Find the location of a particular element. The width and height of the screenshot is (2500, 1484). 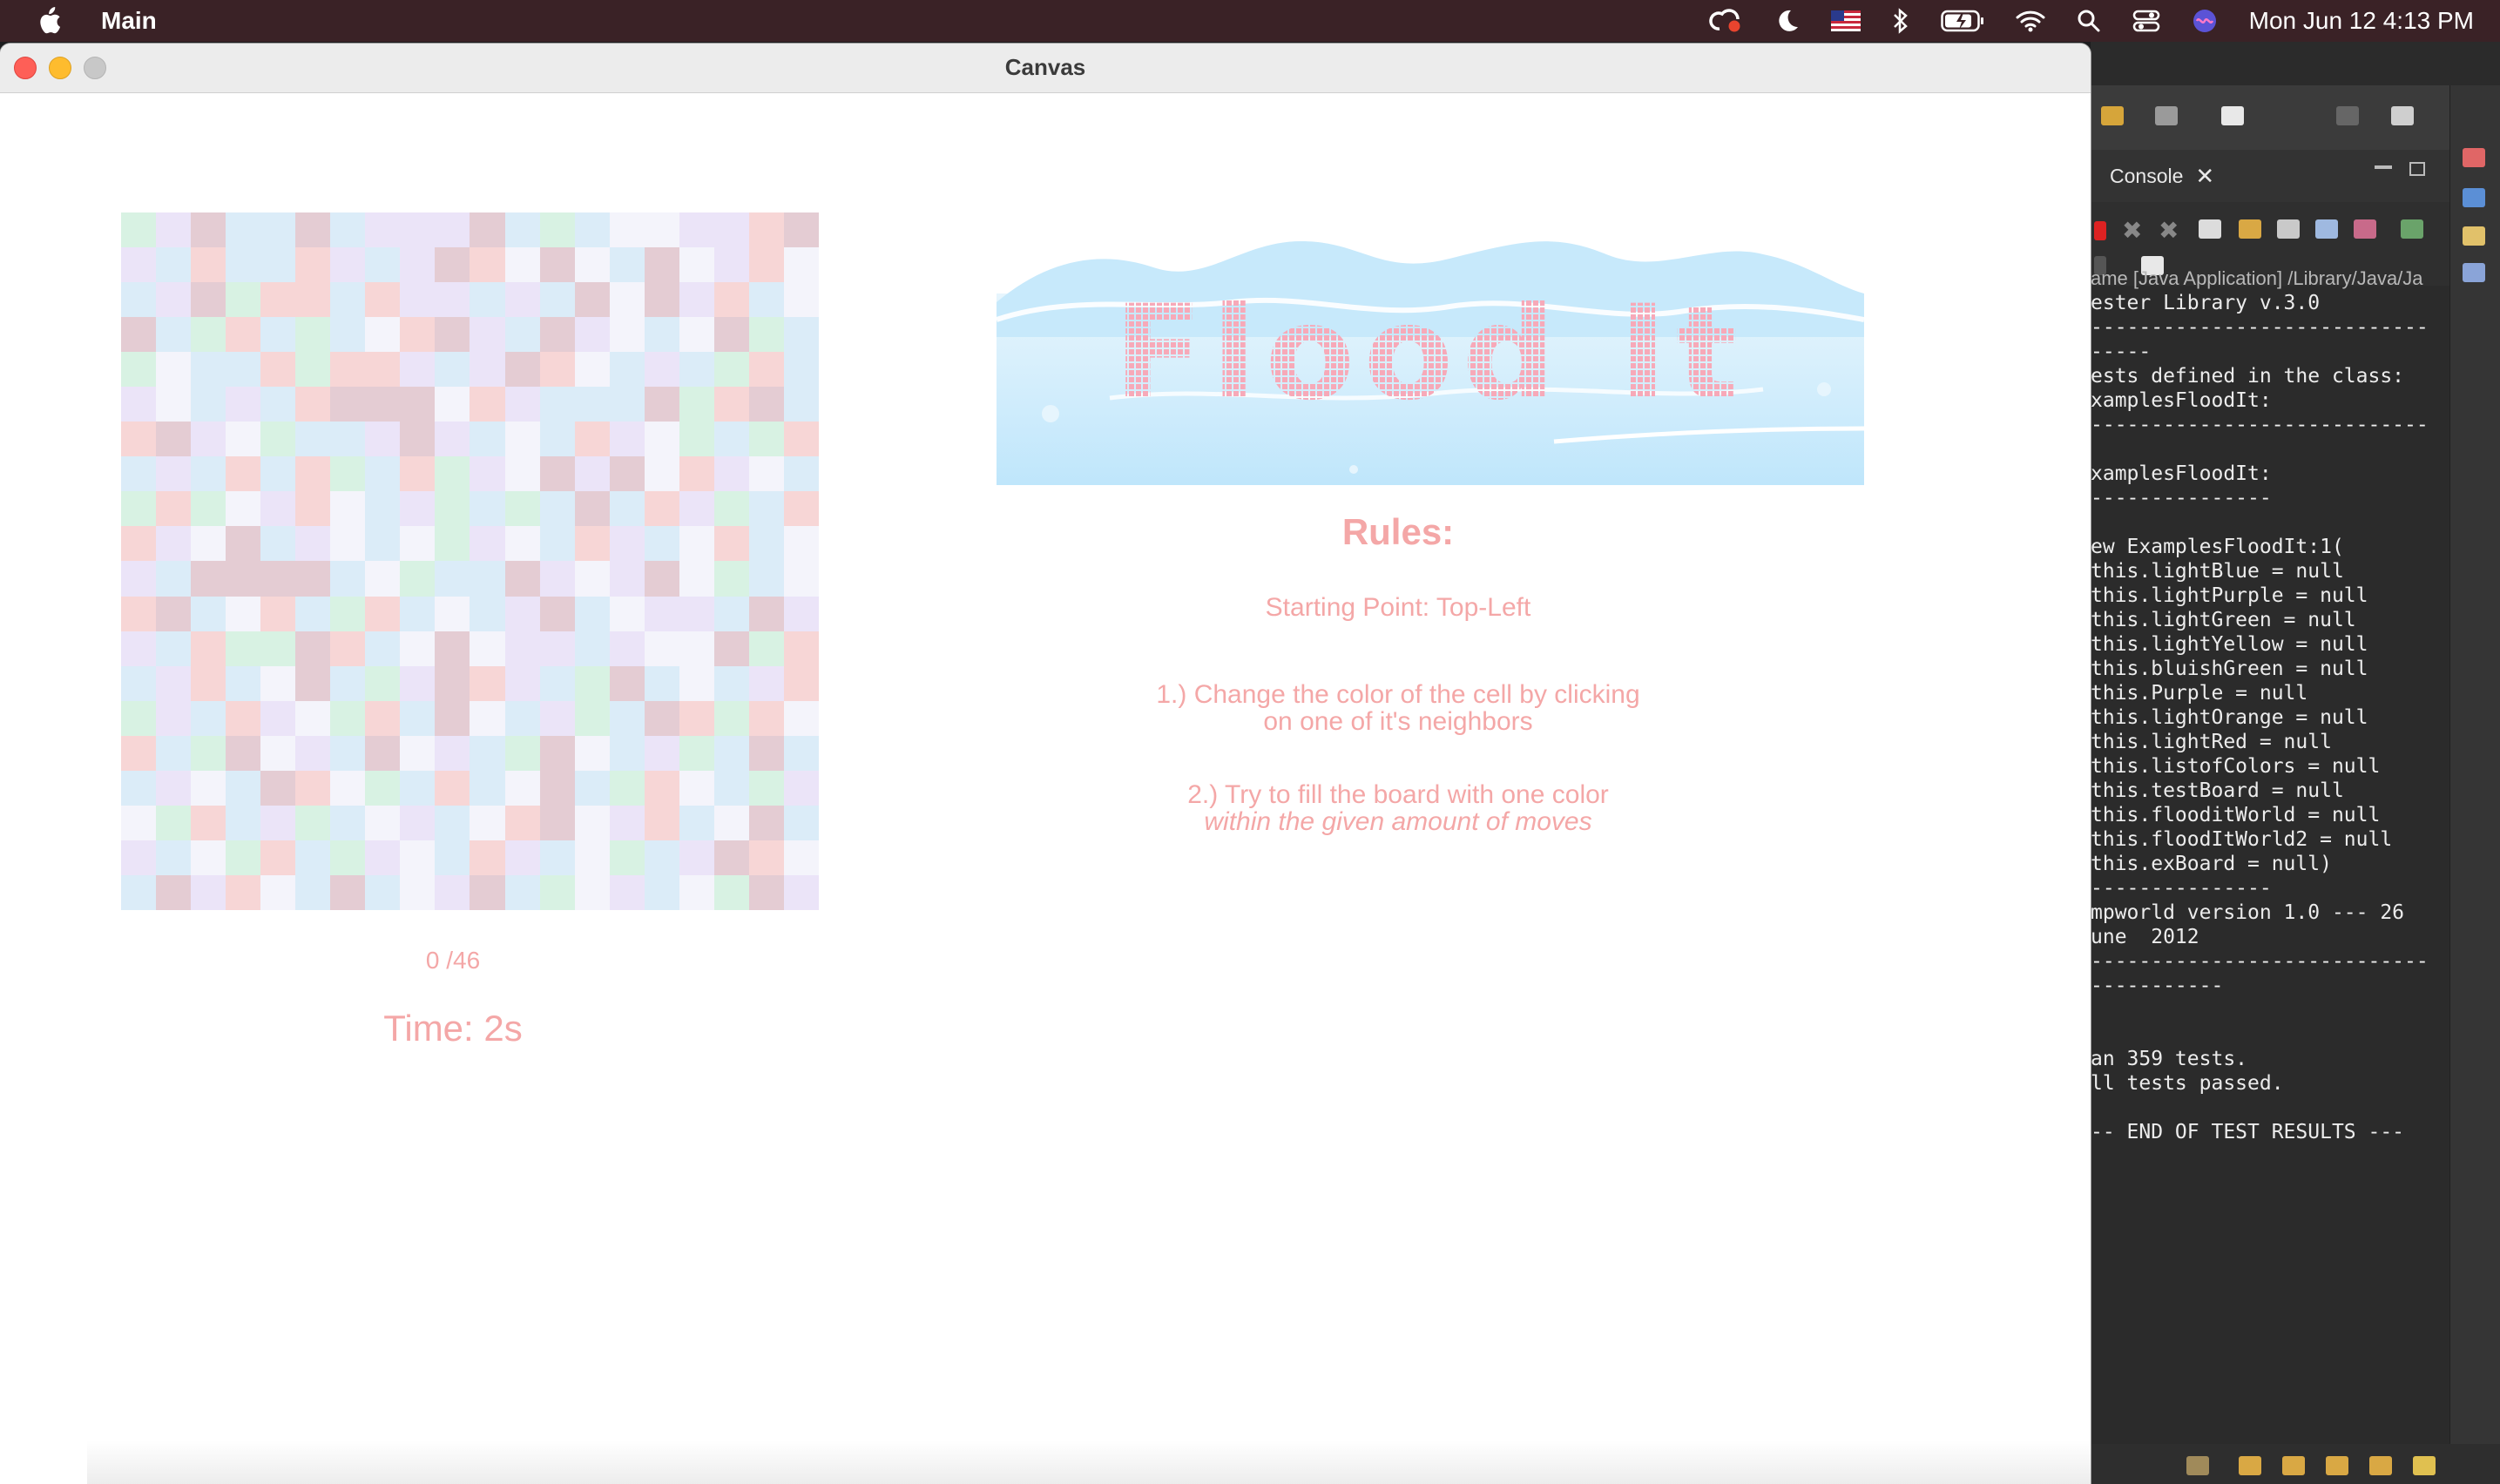

maximize-view-icon is located at coordinates (2417, 169).